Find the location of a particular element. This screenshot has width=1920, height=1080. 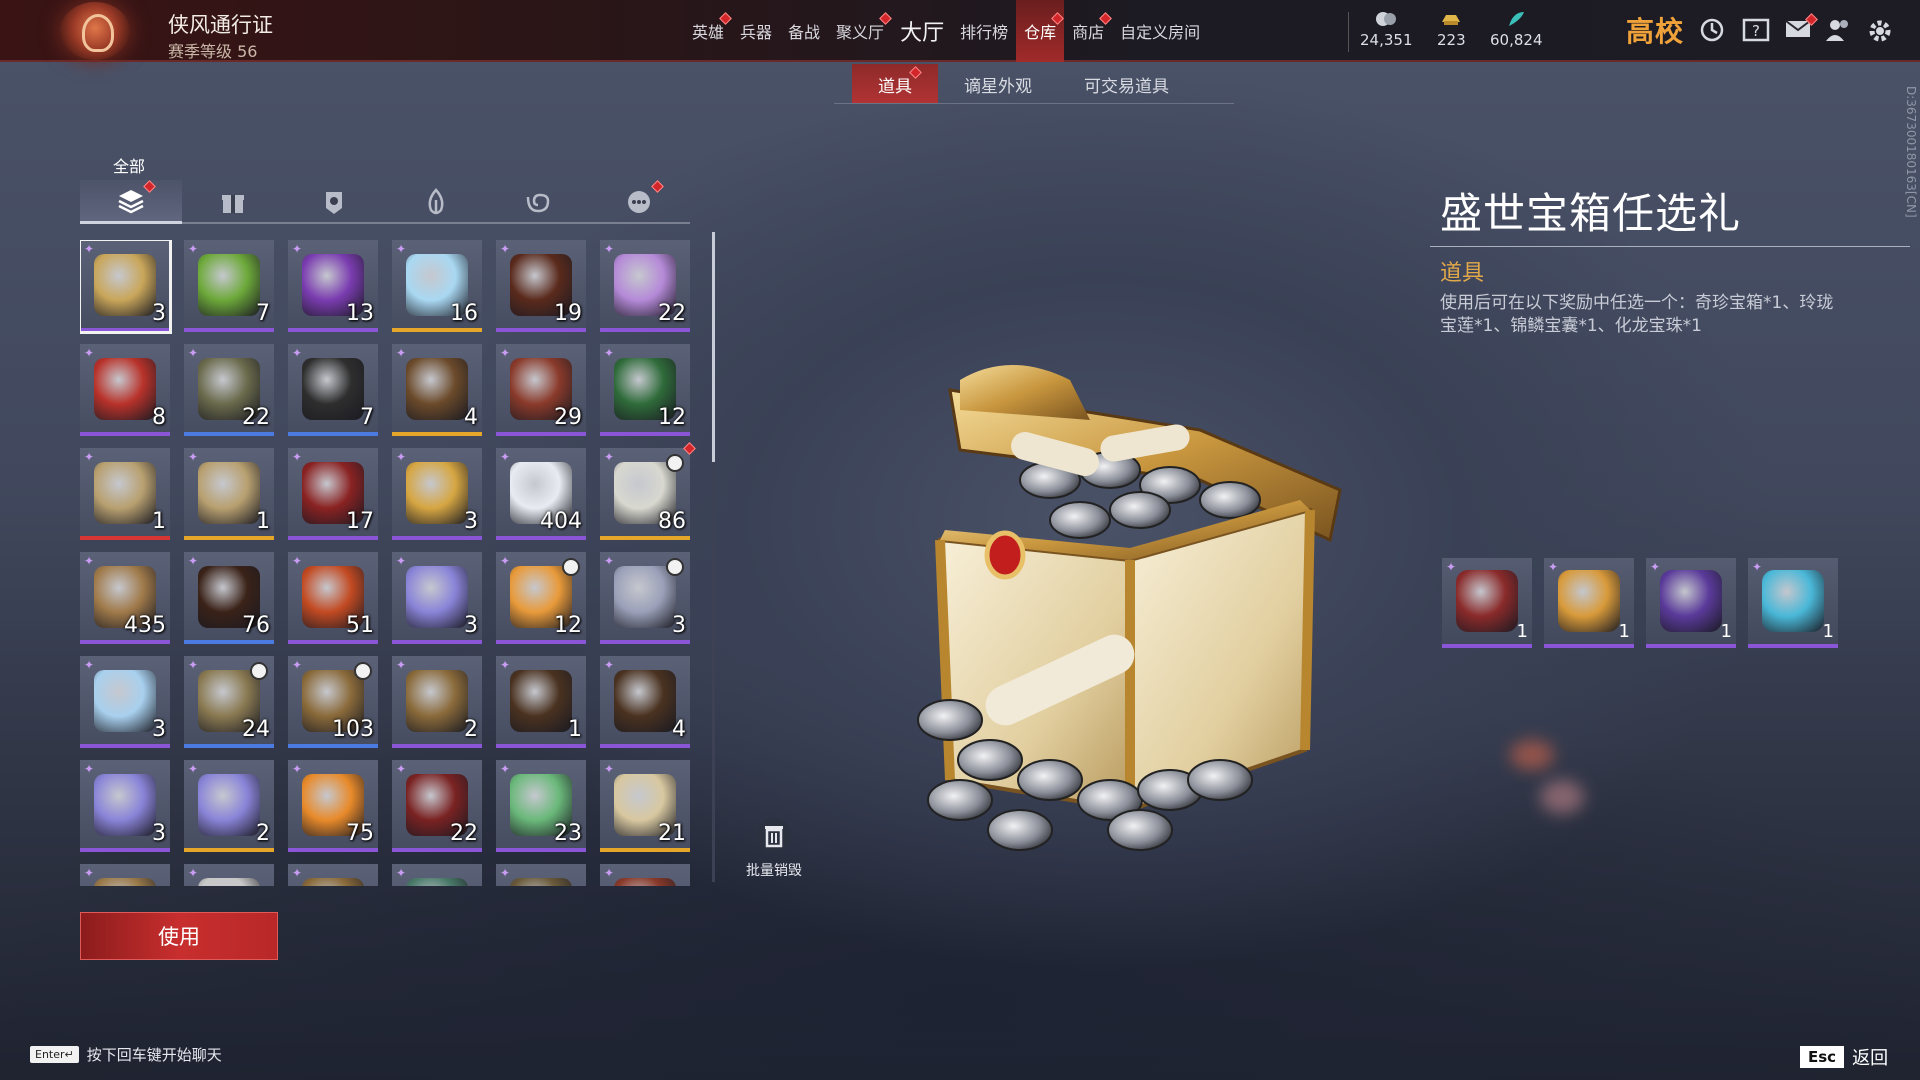

inventory-item: ✦ 75 is located at coordinates (333, 806).